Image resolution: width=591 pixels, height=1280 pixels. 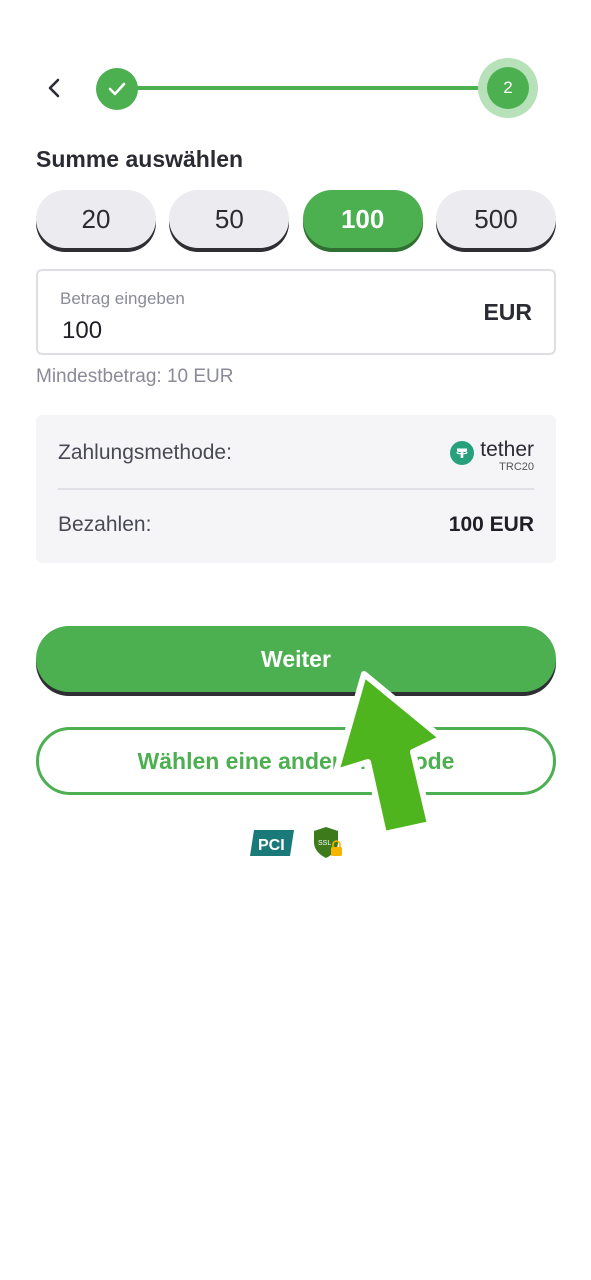 I want to click on payment-method-logo: tether TRC20, so click(x=492, y=456).